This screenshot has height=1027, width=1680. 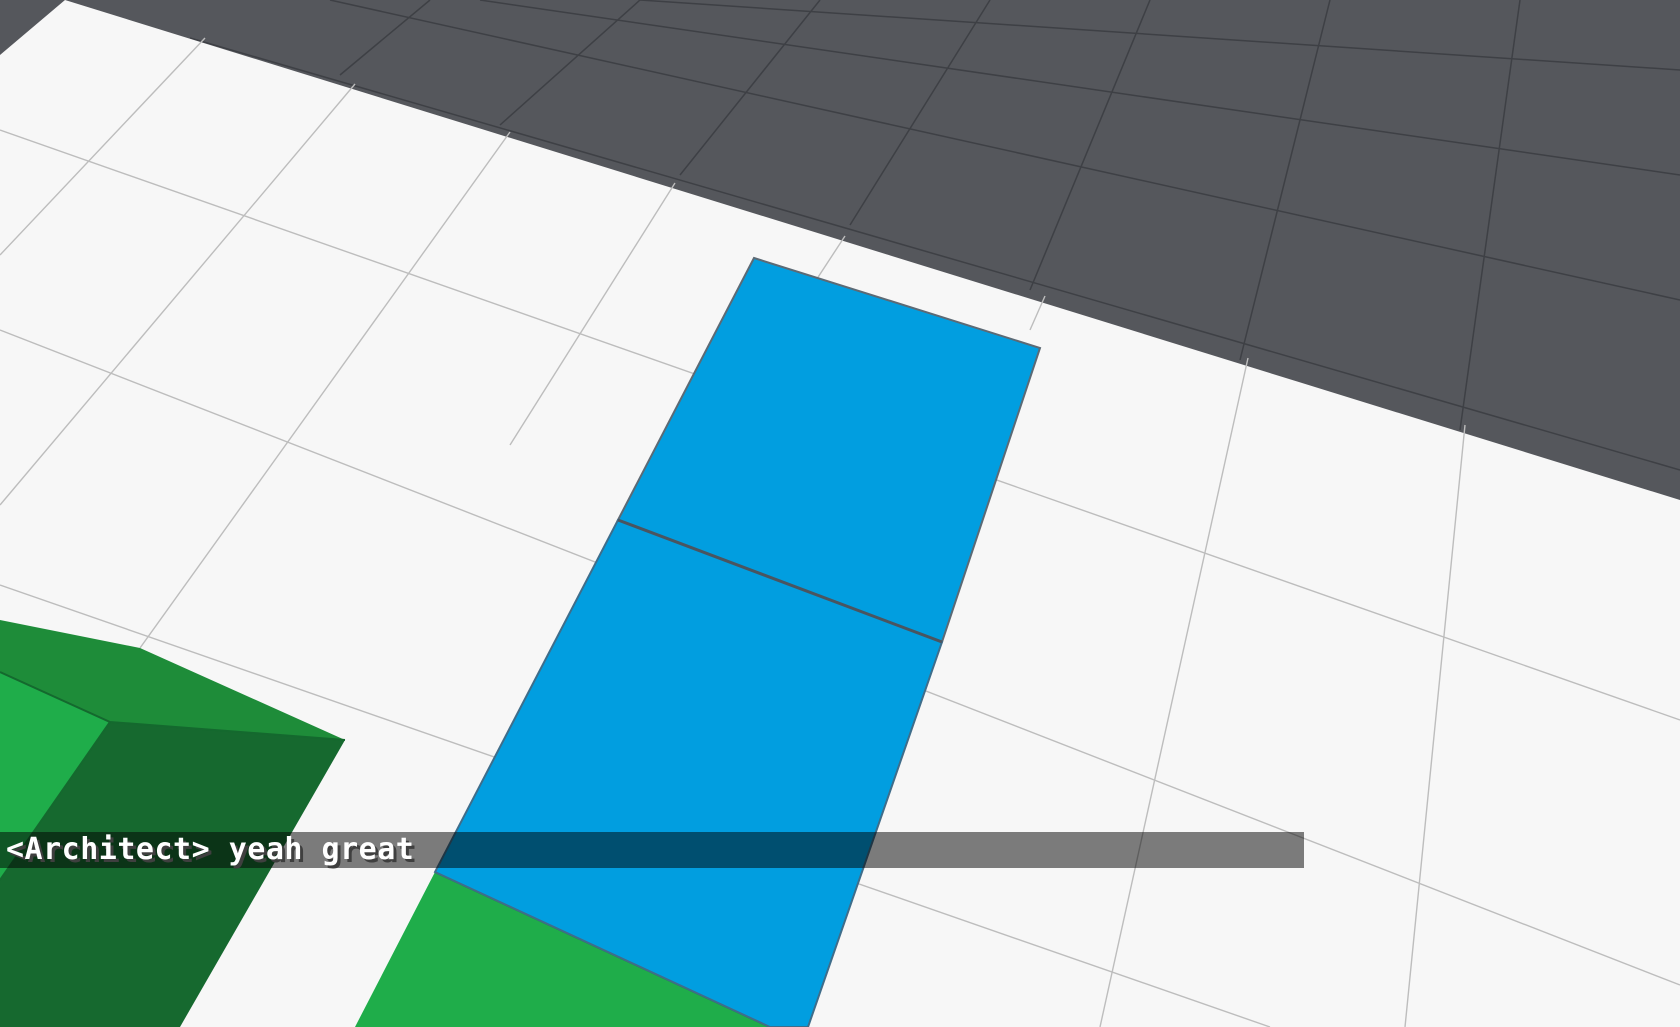 What do you see at coordinates (652, 850) in the screenshot?
I see `chat-overlay: <Architect> yeah great` at bounding box center [652, 850].